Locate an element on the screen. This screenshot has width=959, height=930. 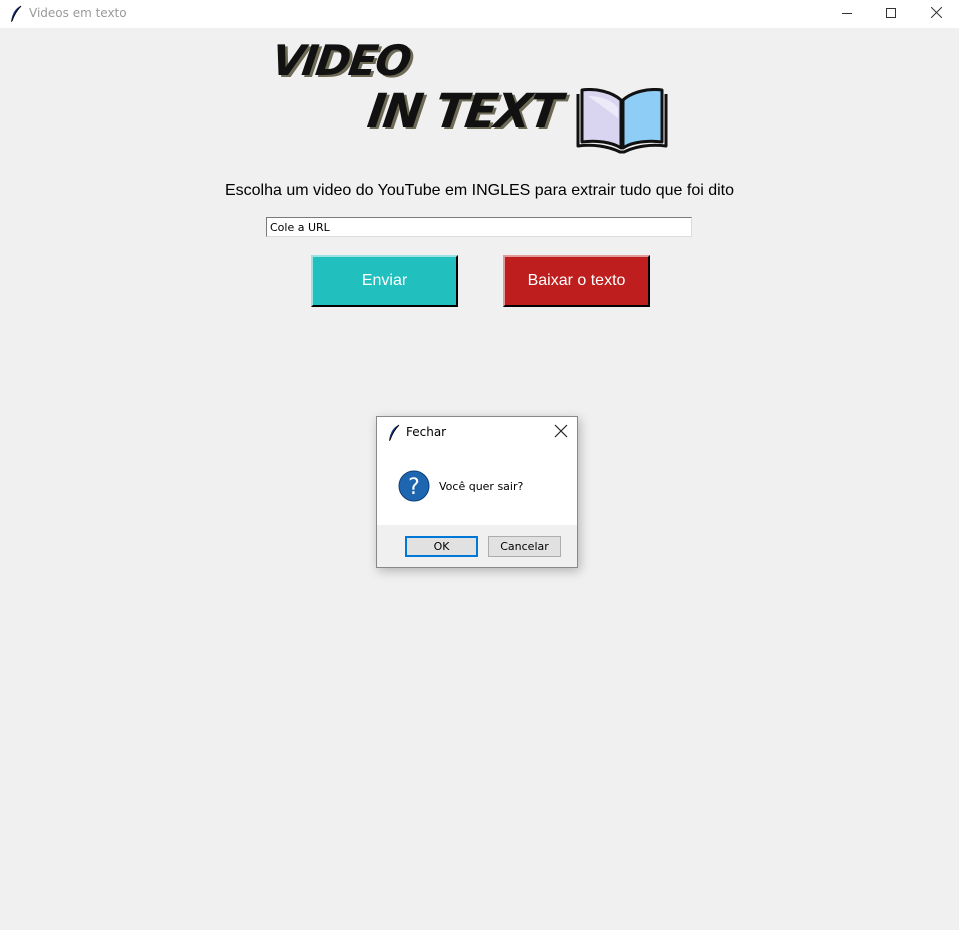
logo-title-line1: VIDEO is located at coordinates (340, 60).